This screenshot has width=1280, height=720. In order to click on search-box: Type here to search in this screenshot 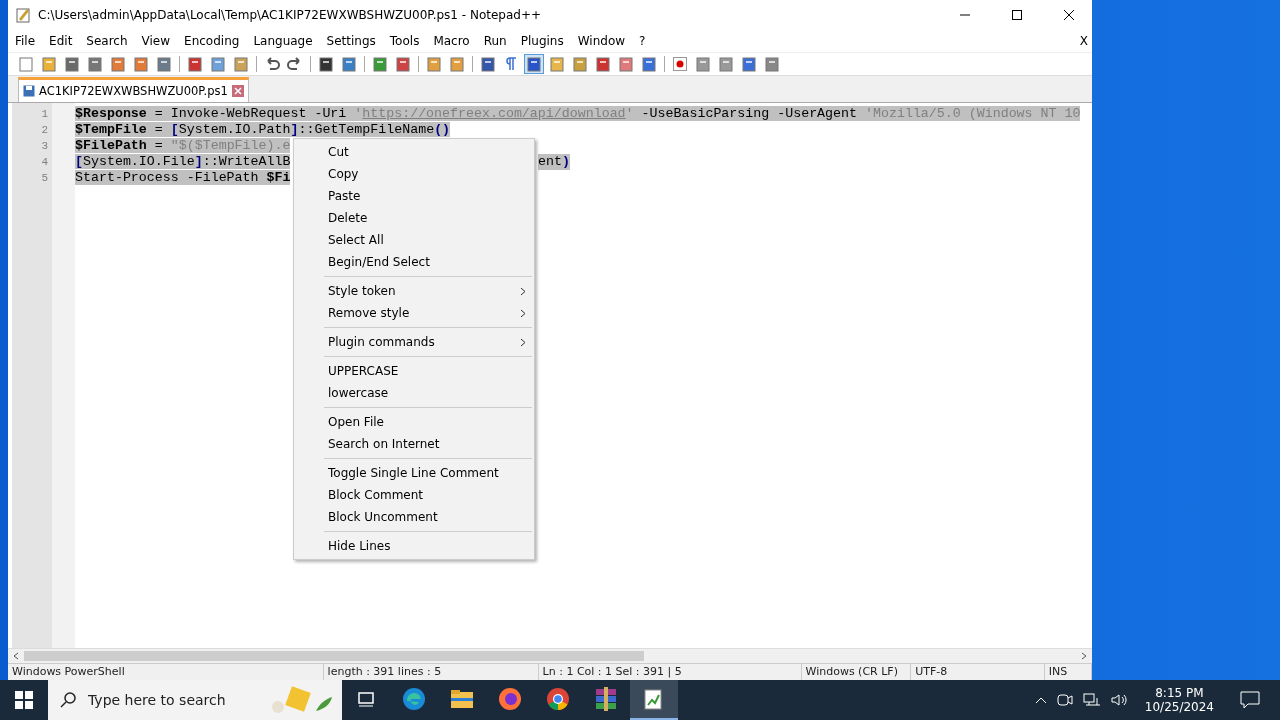, I will do `click(195, 700)`.